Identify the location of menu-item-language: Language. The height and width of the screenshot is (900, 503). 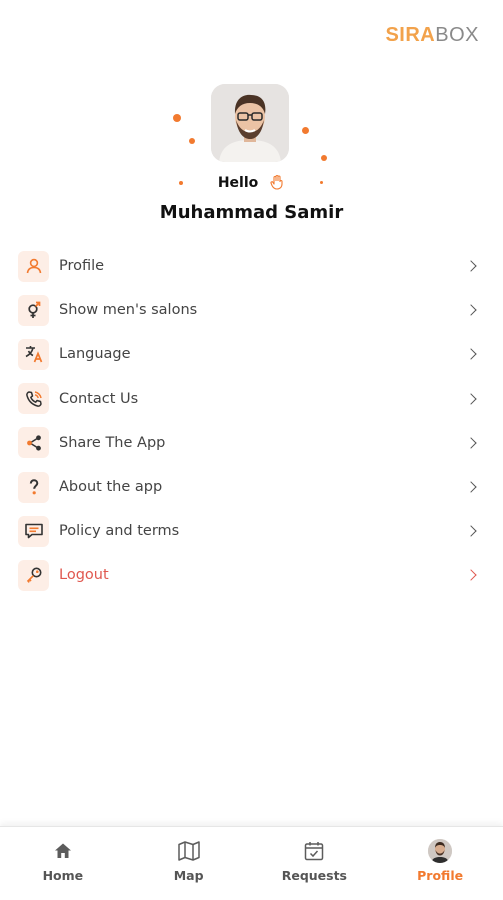
(251, 354).